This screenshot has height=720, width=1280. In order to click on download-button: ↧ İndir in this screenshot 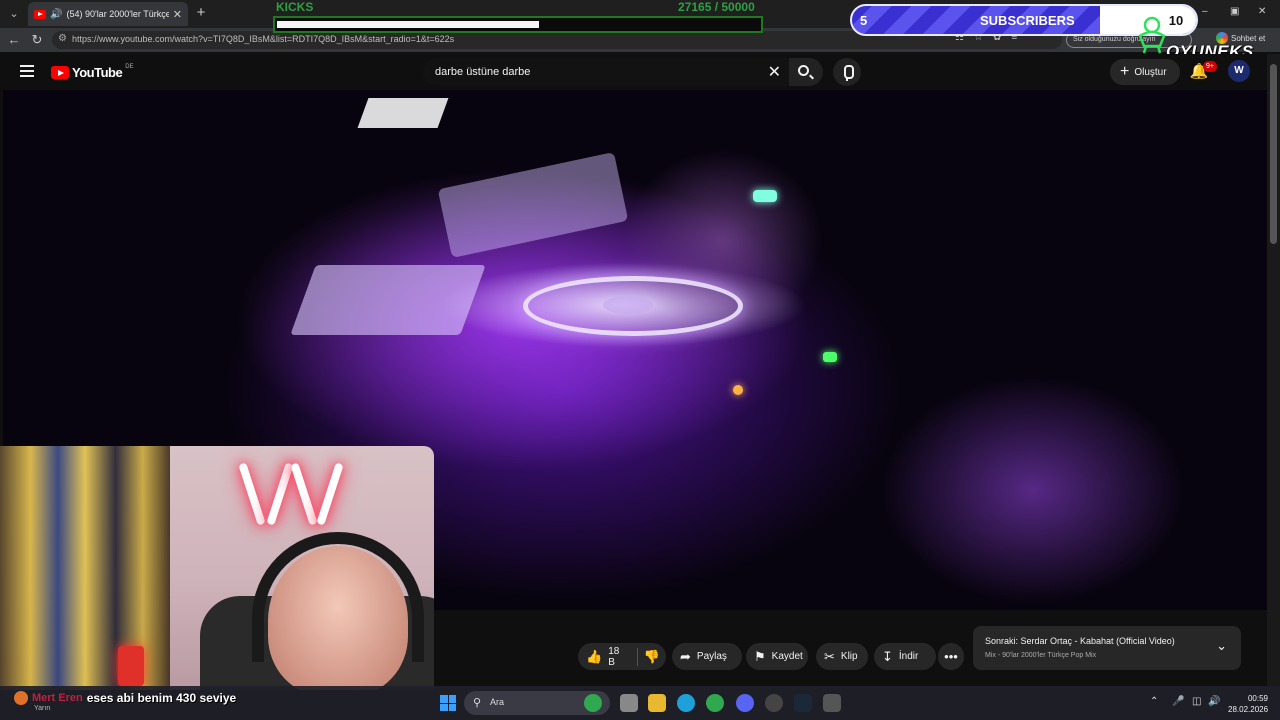, I will do `click(905, 656)`.